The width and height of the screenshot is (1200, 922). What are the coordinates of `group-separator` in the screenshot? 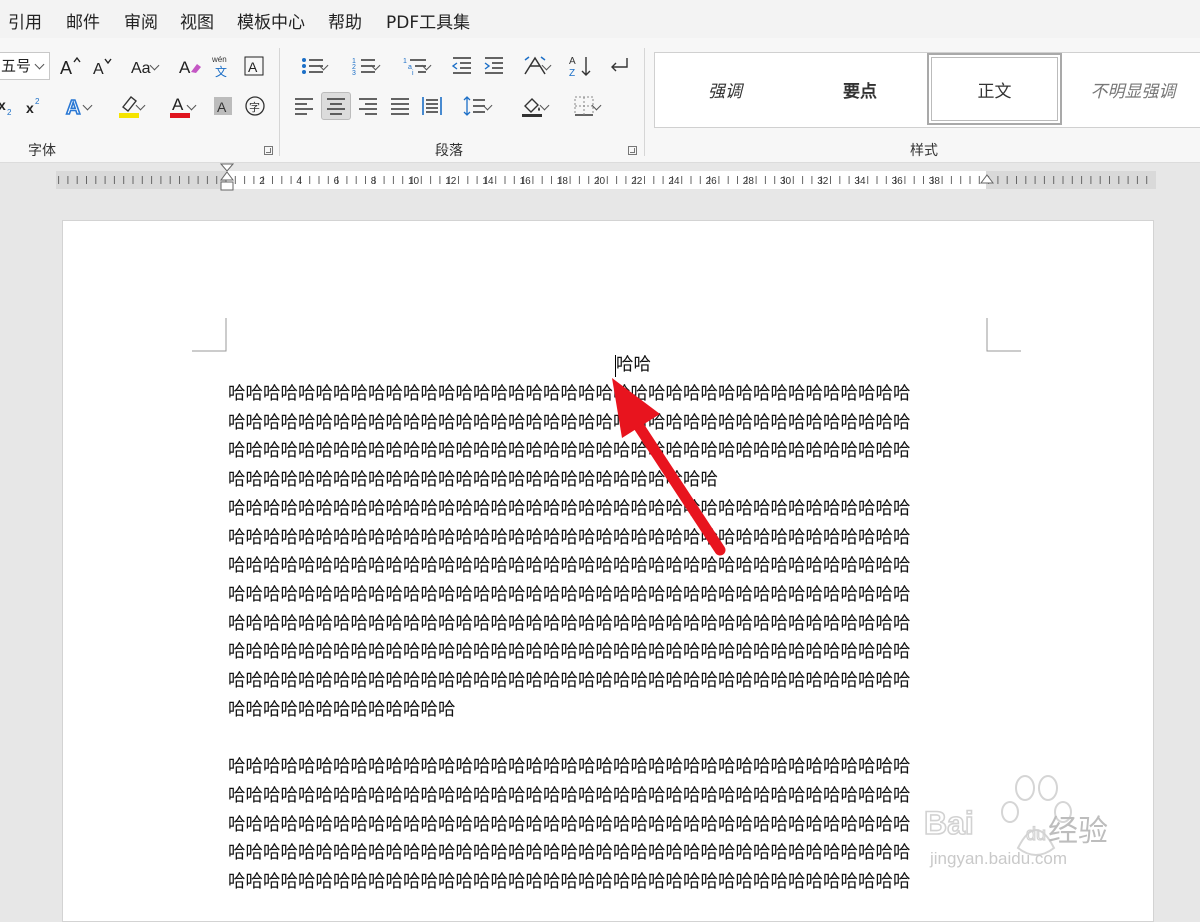 It's located at (279, 102).